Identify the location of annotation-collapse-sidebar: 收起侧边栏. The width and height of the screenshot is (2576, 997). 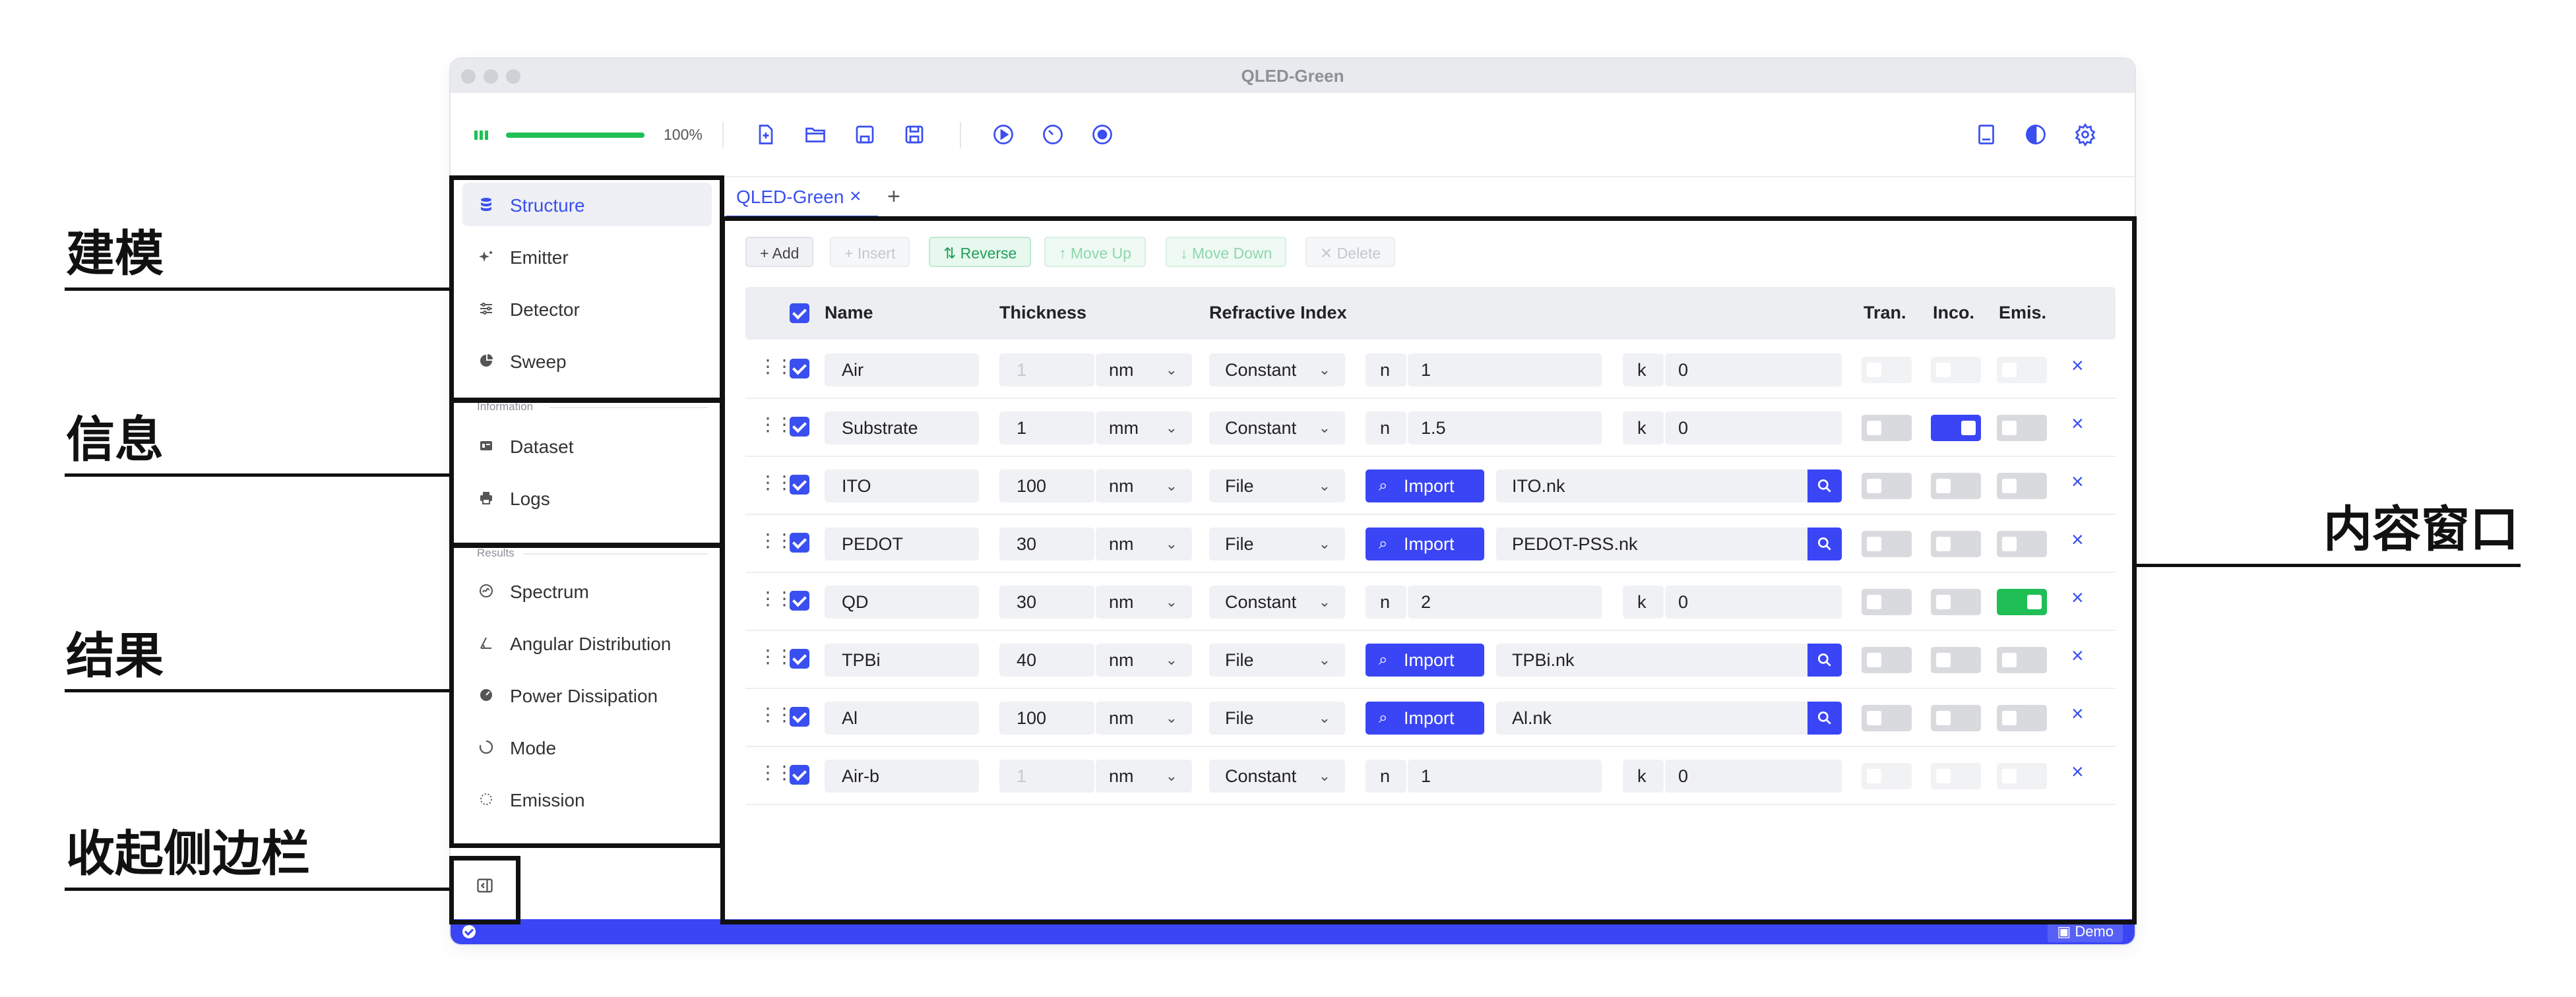
(188, 854).